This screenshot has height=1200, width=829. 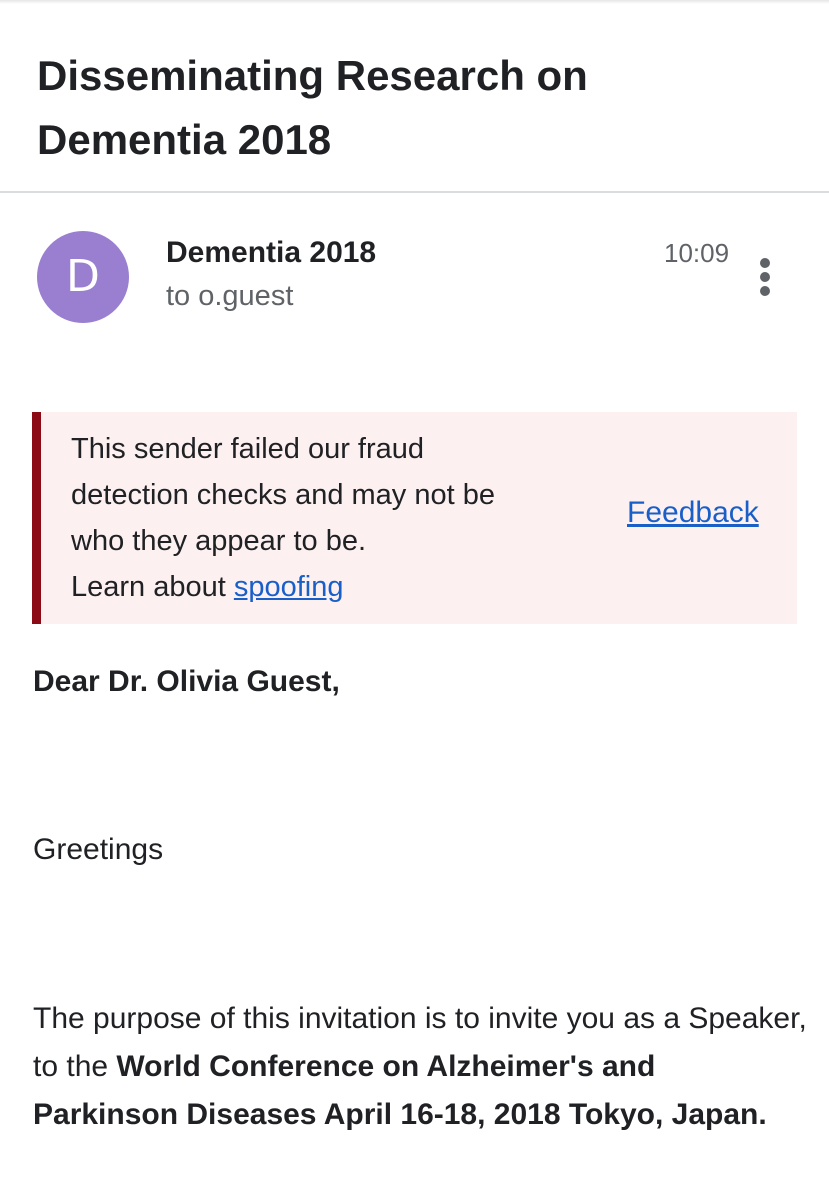 I want to click on message-time: 10:09, so click(x=697, y=253).